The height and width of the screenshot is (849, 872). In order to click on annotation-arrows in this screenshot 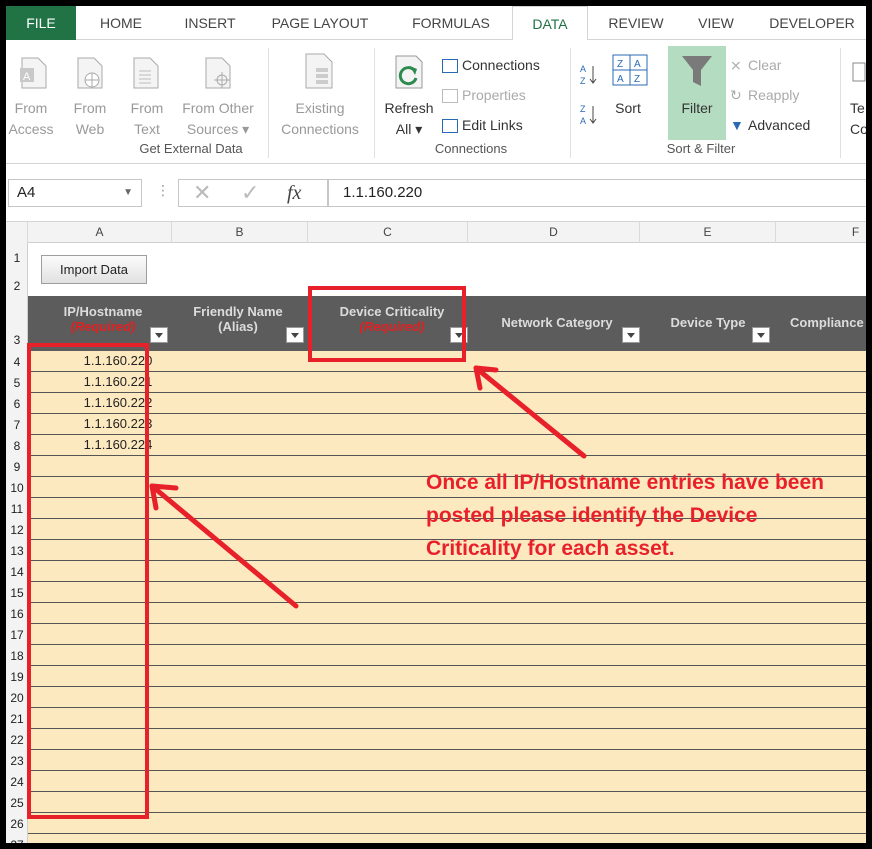, I will do `click(368, 487)`.